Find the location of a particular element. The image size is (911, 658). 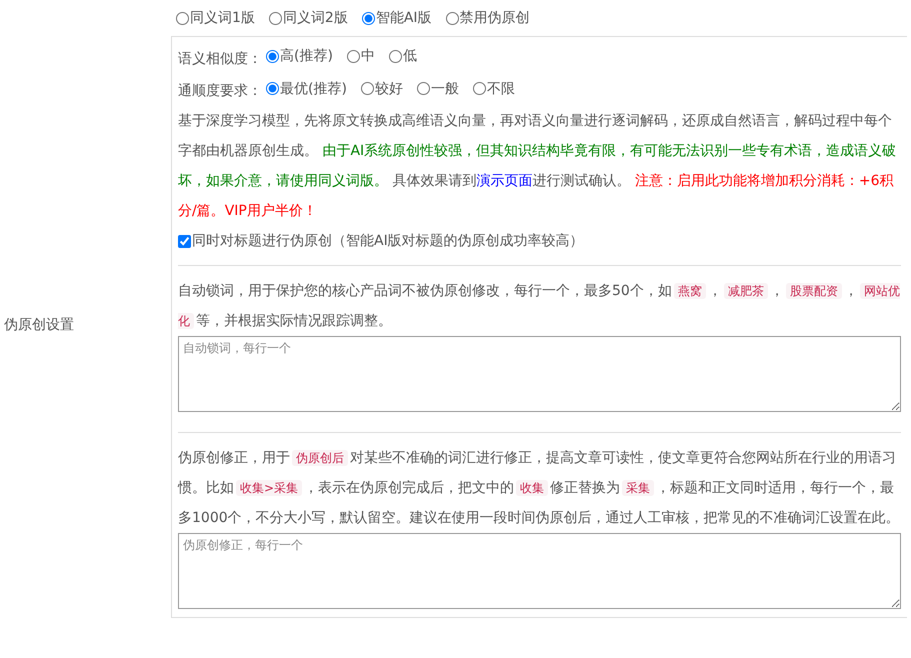

lock-words-text: 自动锁词，用于保护您的核心产品词不被伪原创修改，每行一个，最多50个，如 燕窝 ， 减肥茶 ， 股票配资 ， 网站优化 等，并根据实际情况跟踪调整。 is located at coordinates (539, 306).